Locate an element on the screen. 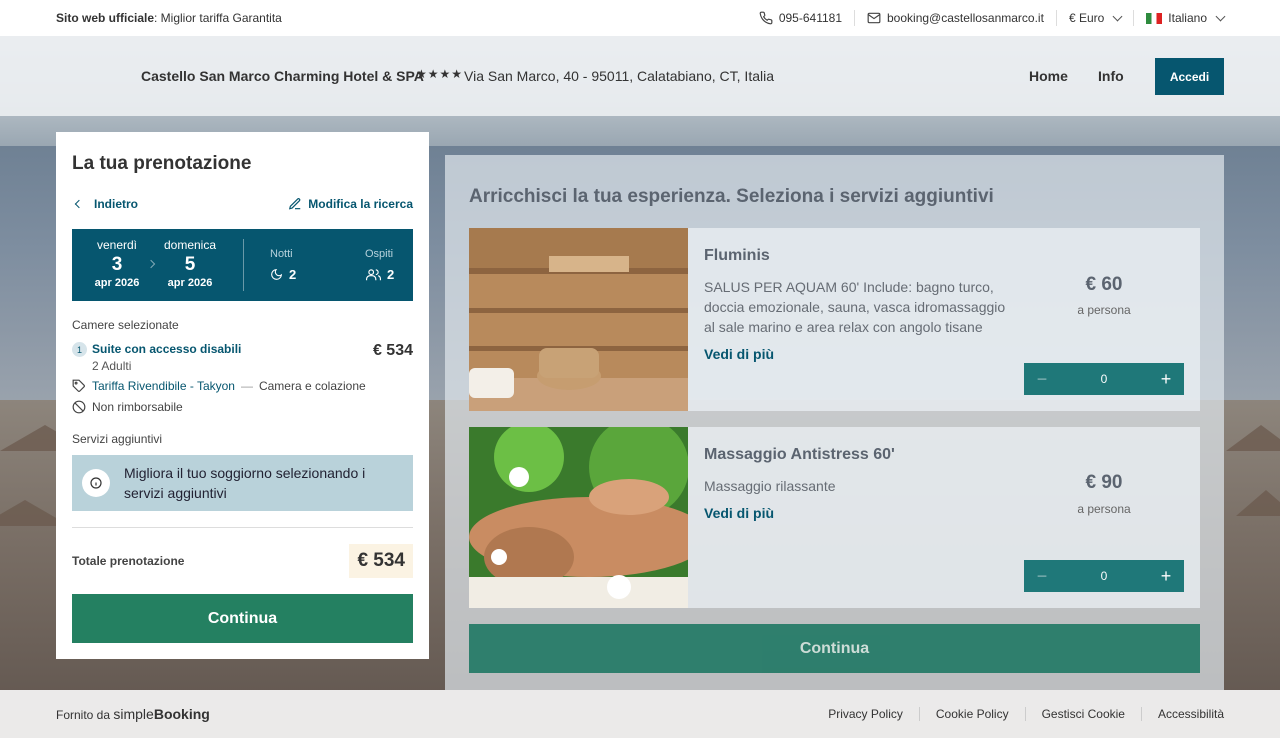  checkin-weekday: venerdì is located at coordinates (117, 245).